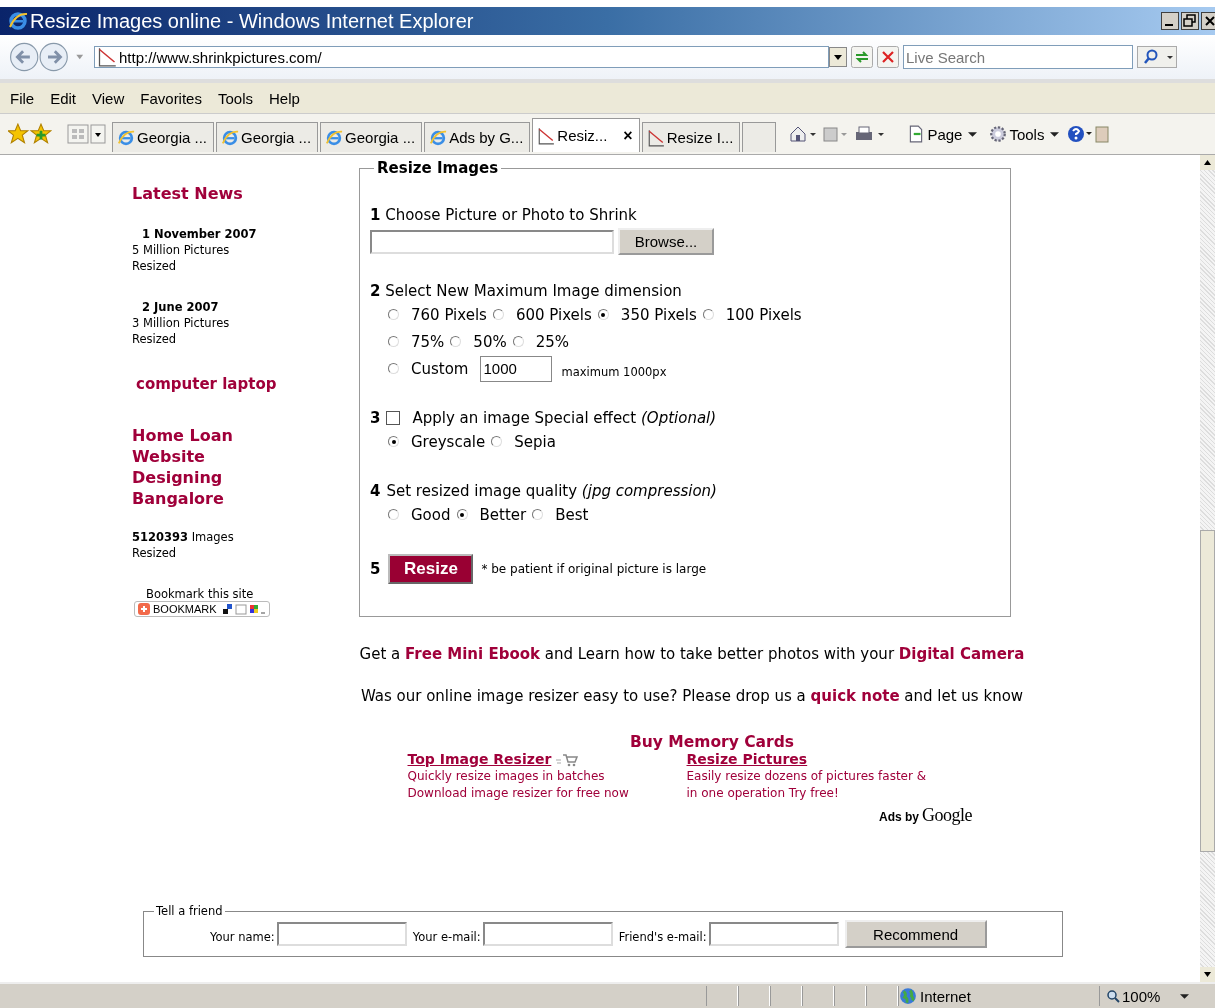 This screenshot has width=1215, height=1008. What do you see at coordinates (506, 776) in the screenshot?
I see `ad-text: Quickly resize images in batches` at bounding box center [506, 776].